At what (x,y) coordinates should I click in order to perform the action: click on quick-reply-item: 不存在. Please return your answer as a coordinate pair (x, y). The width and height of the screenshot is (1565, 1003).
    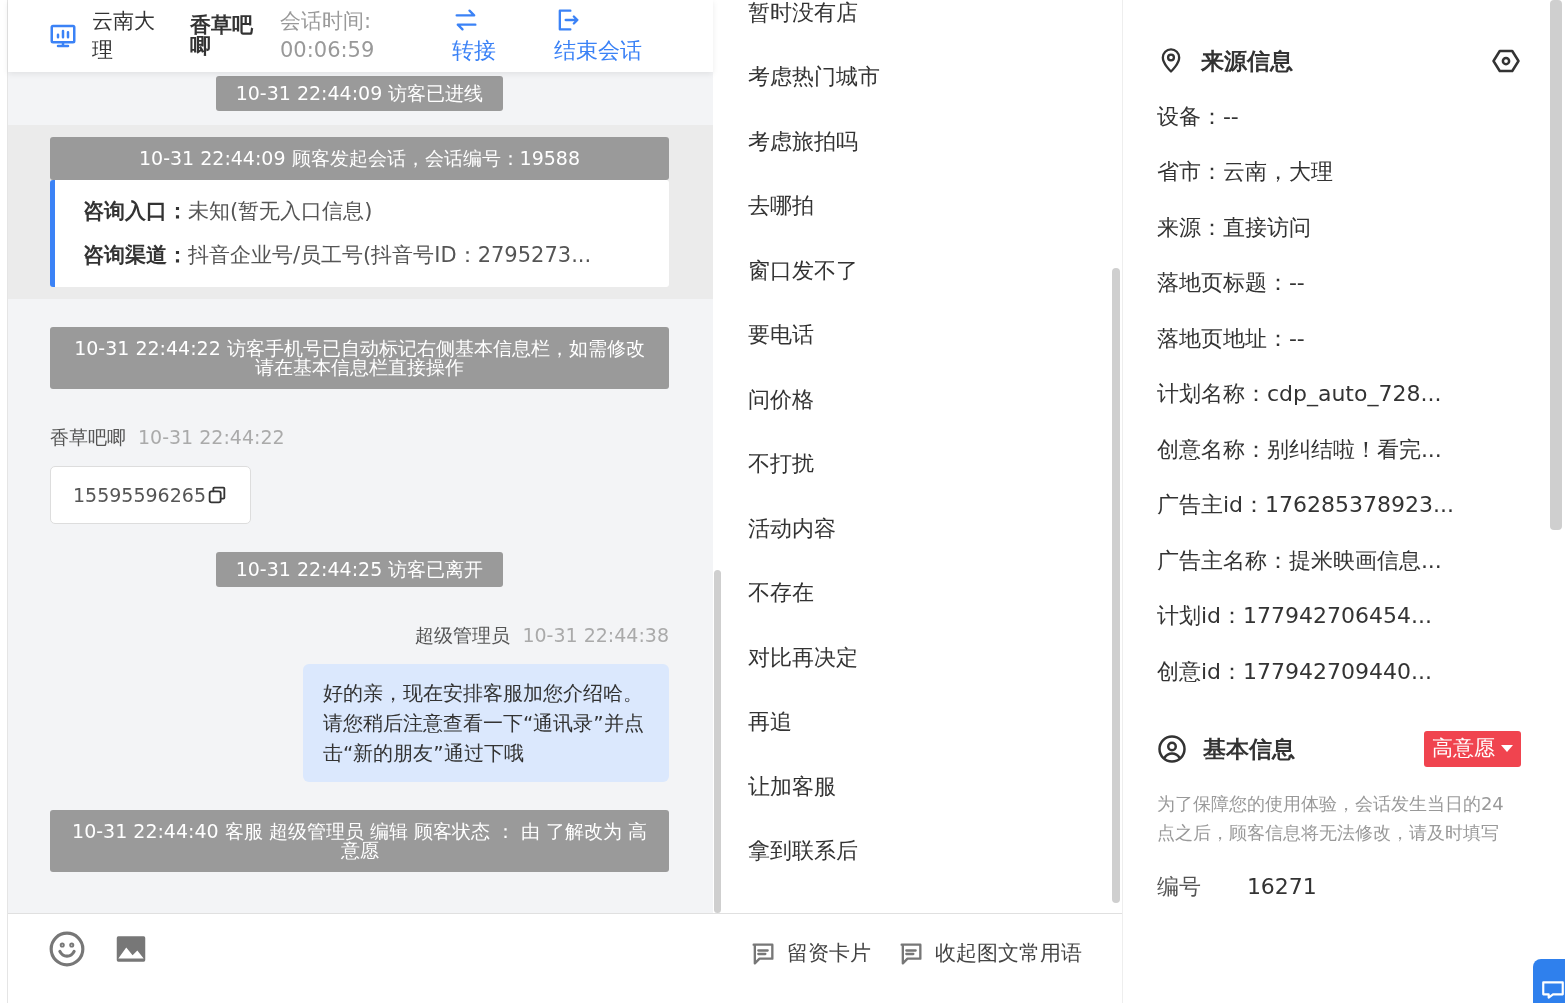
    Looking at the image, I should click on (781, 592).